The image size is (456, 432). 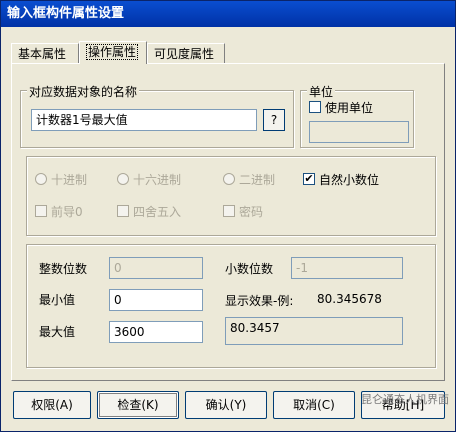 I want to click on unit-input, so click(x=359, y=132).